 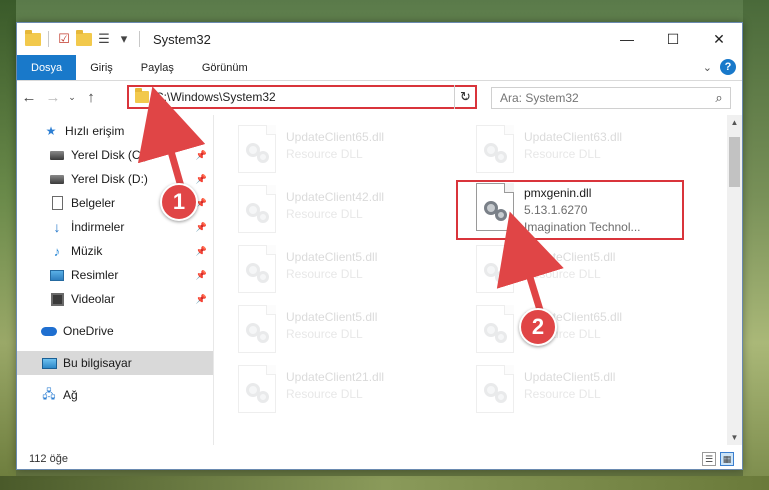 What do you see at coordinates (465, 97) in the screenshot?
I see `refresh-button: ↻` at bounding box center [465, 97].